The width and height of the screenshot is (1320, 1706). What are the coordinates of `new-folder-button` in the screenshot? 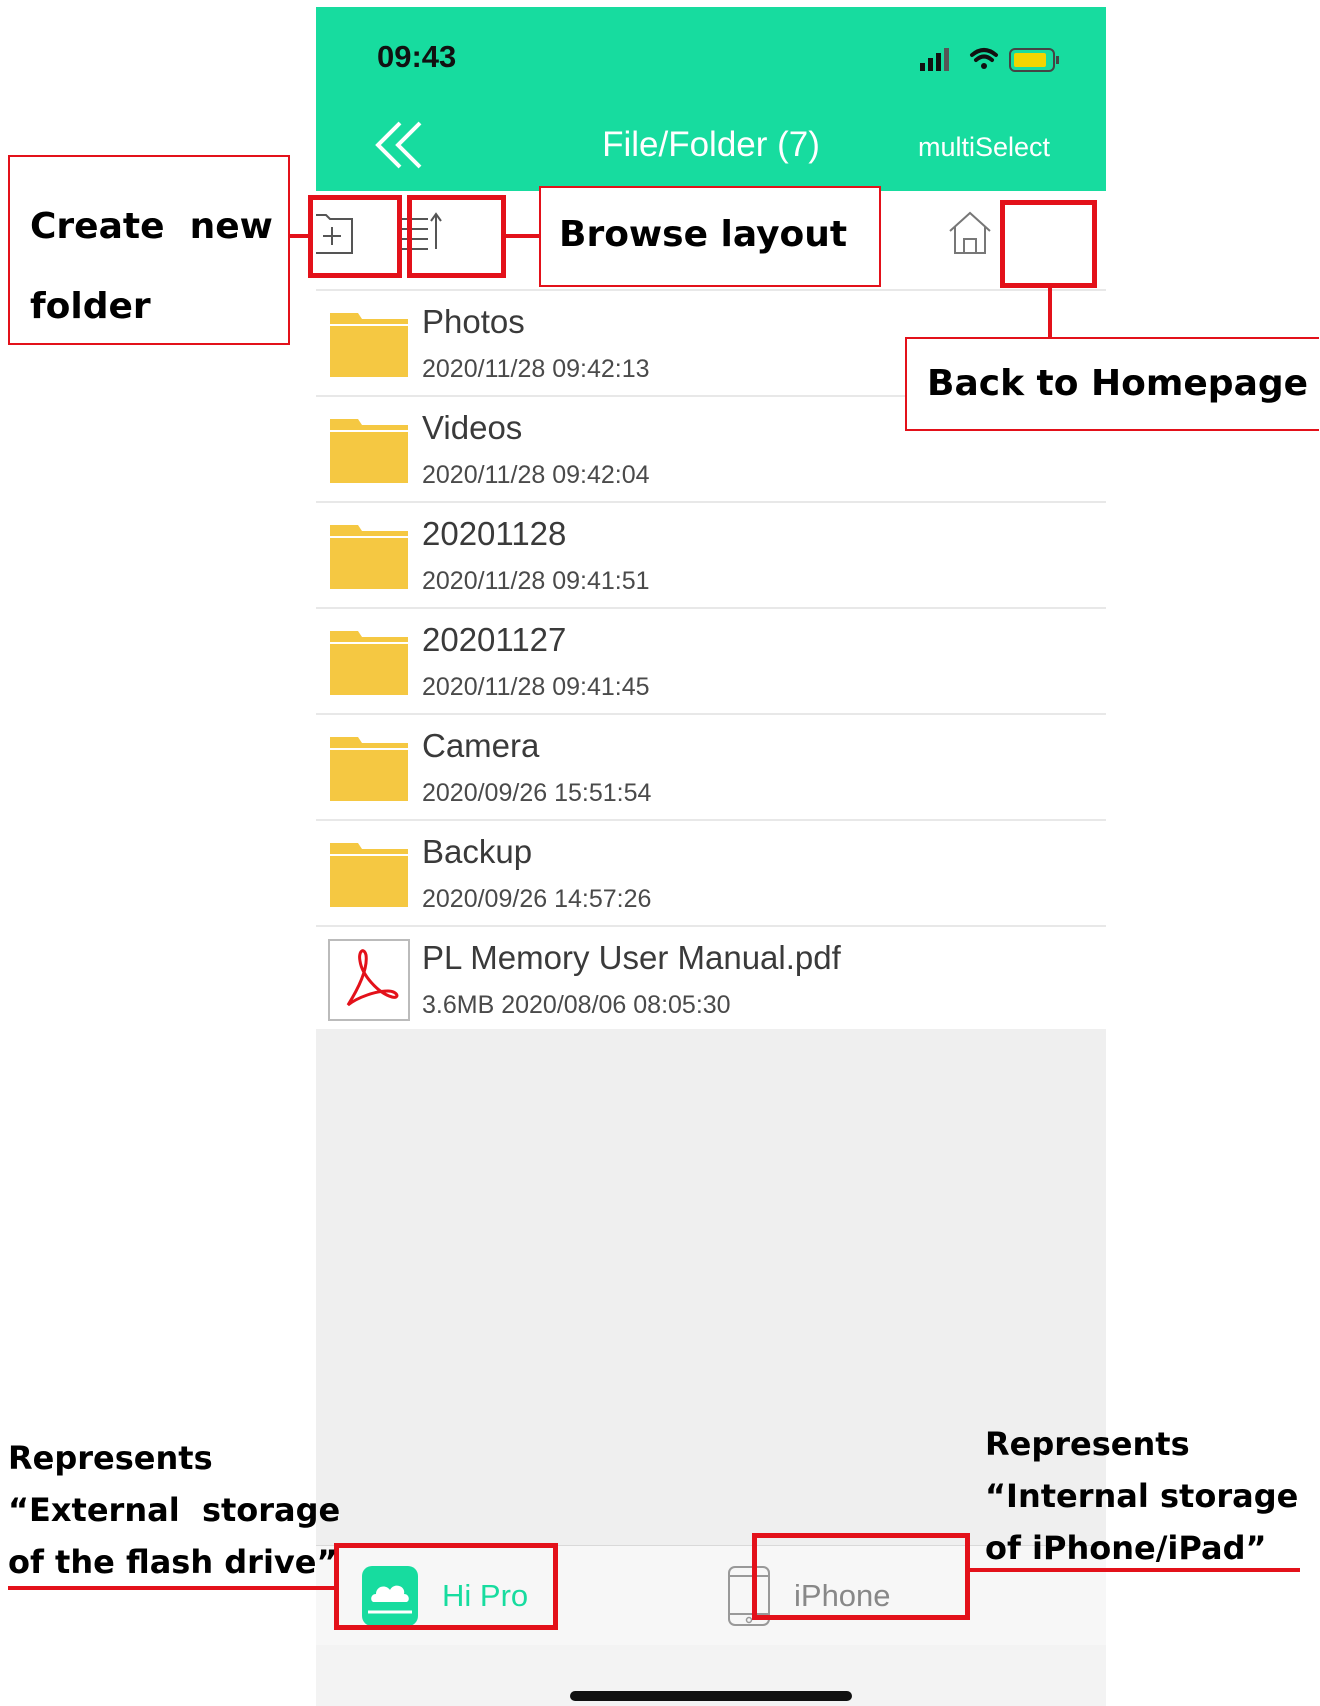 It's located at (345, 233).